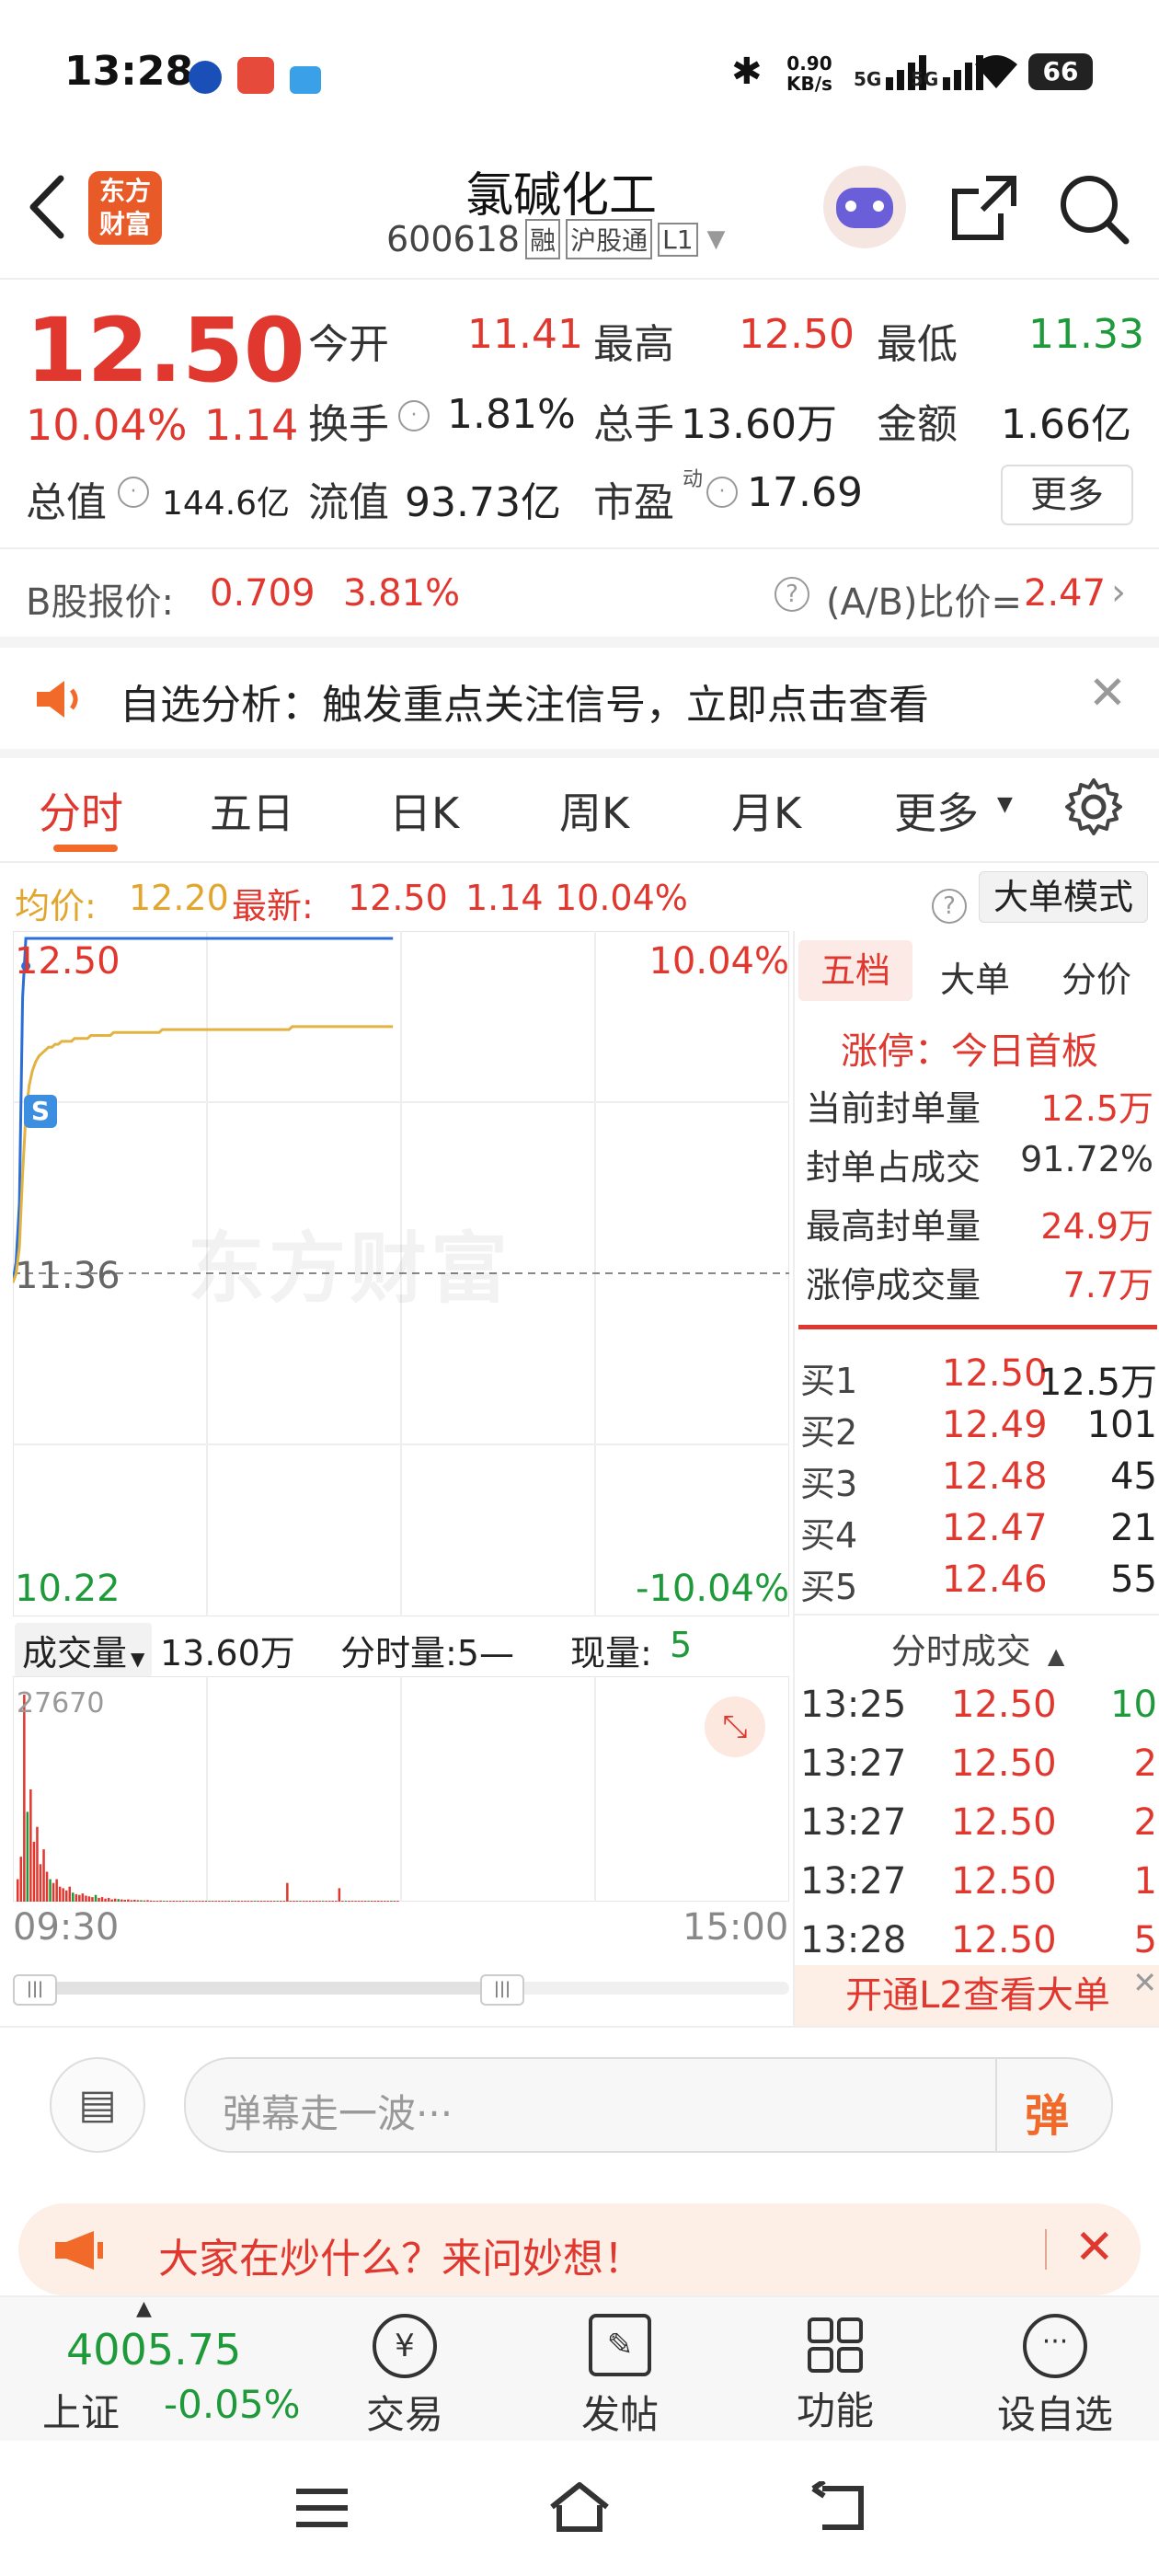 The image size is (1159, 2576). I want to click on tick-price-3: 12.50, so click(1004, 1822).